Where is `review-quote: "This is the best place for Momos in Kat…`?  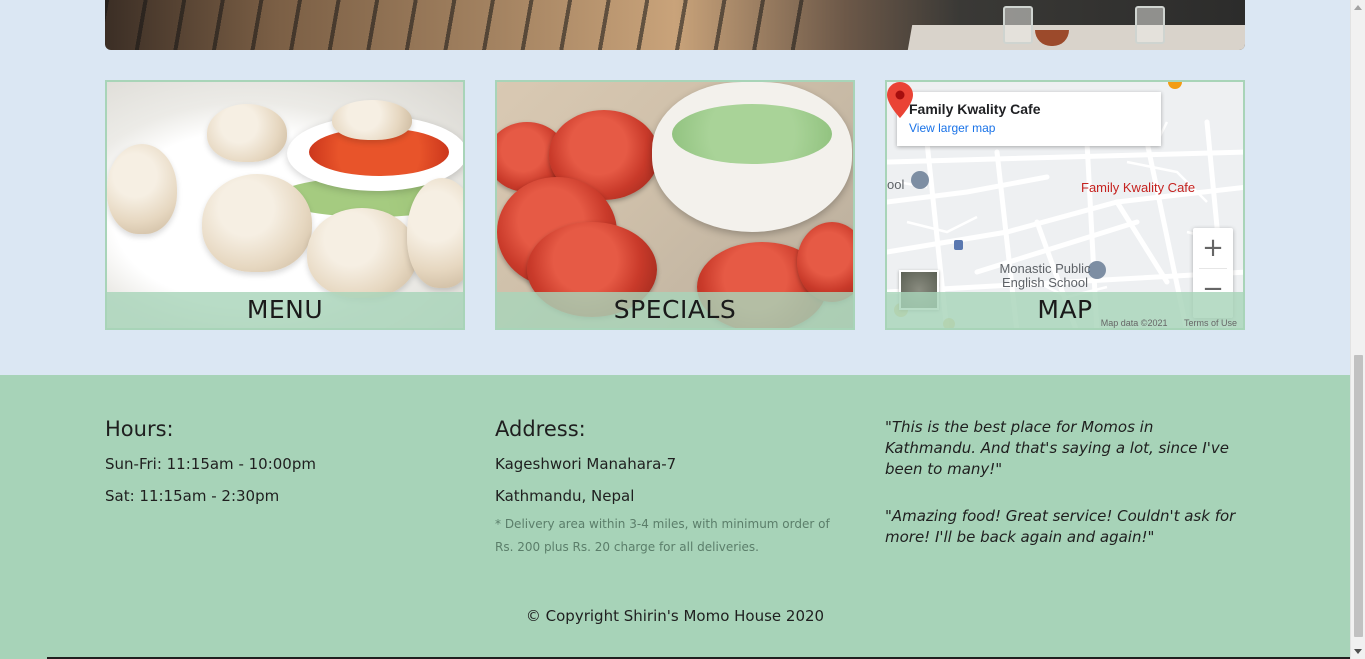 review-quote: "This is the best place for Momos in Kat… is located at coordinates (1057, 448).